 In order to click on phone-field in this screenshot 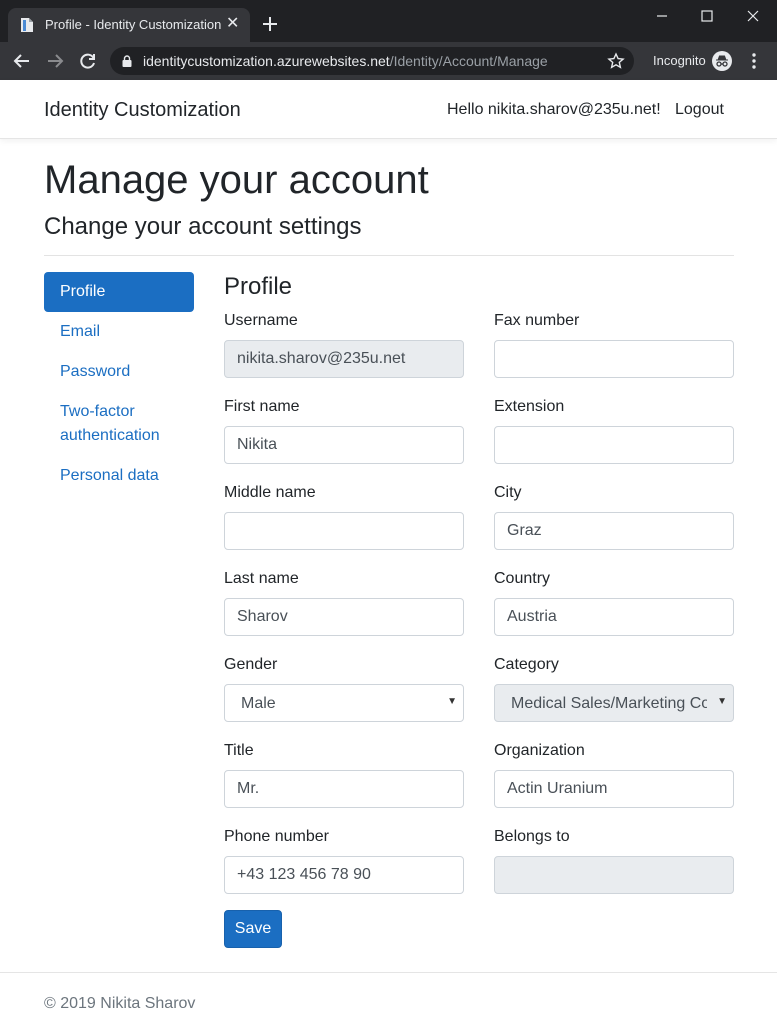, I will do `click(344, 875)`.